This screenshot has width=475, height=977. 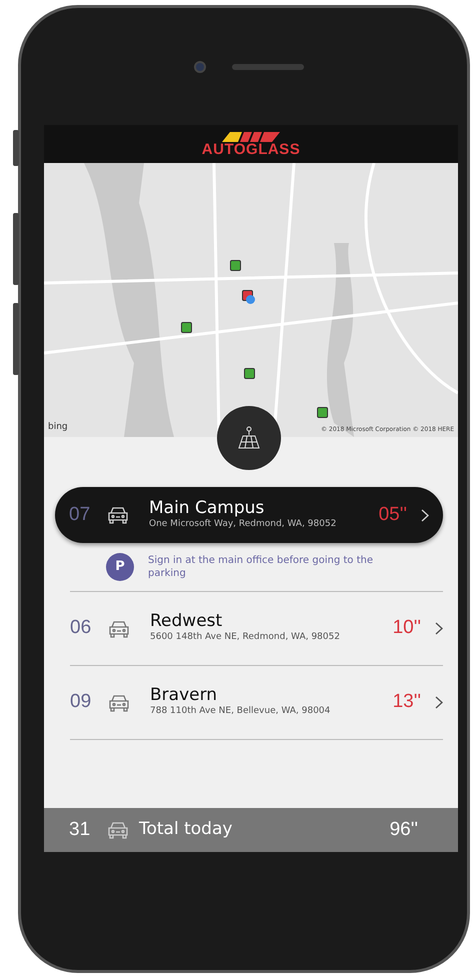 What do you see at coordinates (251, 149) in the screenshot?
I see `logo-text: AUTOGLASS` at bounding box center [251, 149].